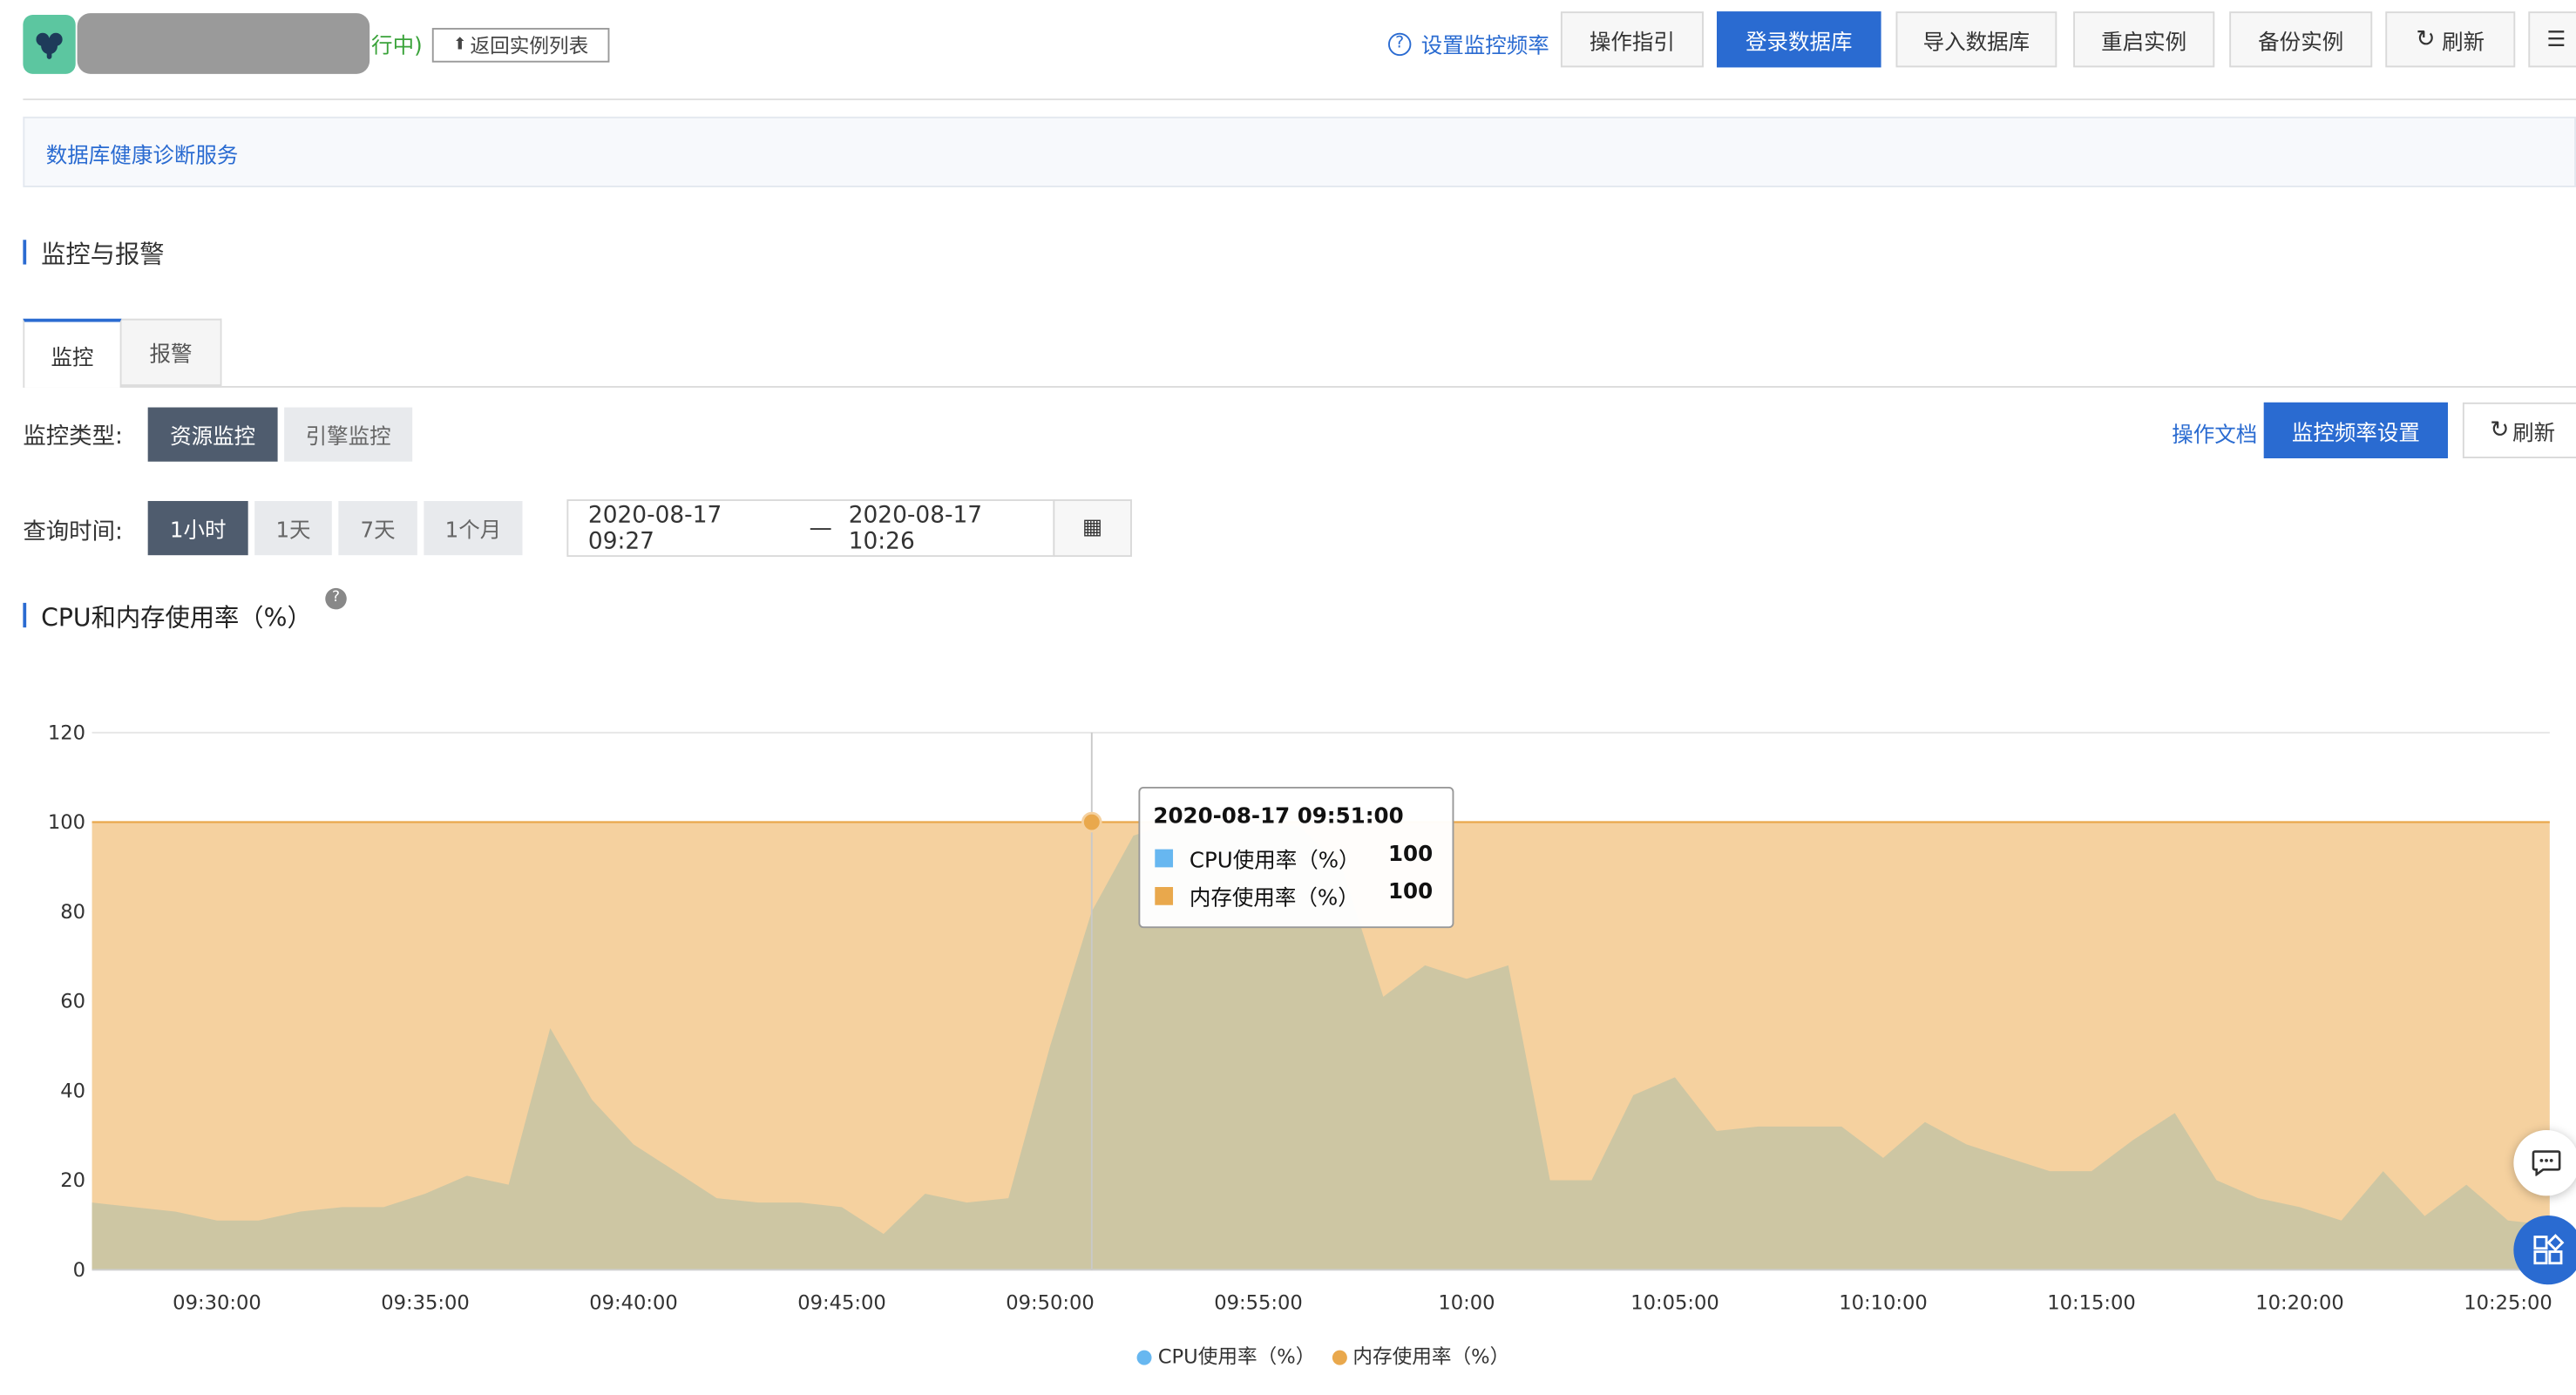 Image resolution: width=2576 pixels, height=1395 pixels. Describe the element at coordinates (2301, 40) in the screenshot. I see `backup-instance-button: 备份实例` at that location.